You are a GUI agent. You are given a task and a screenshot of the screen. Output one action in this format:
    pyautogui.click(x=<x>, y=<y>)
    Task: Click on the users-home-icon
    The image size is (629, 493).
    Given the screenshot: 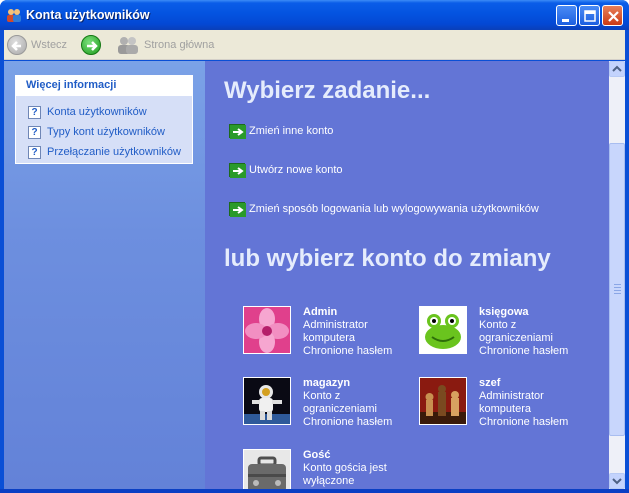 What is the action you would take?
    pyautogui.click(x=128, y=45)
    